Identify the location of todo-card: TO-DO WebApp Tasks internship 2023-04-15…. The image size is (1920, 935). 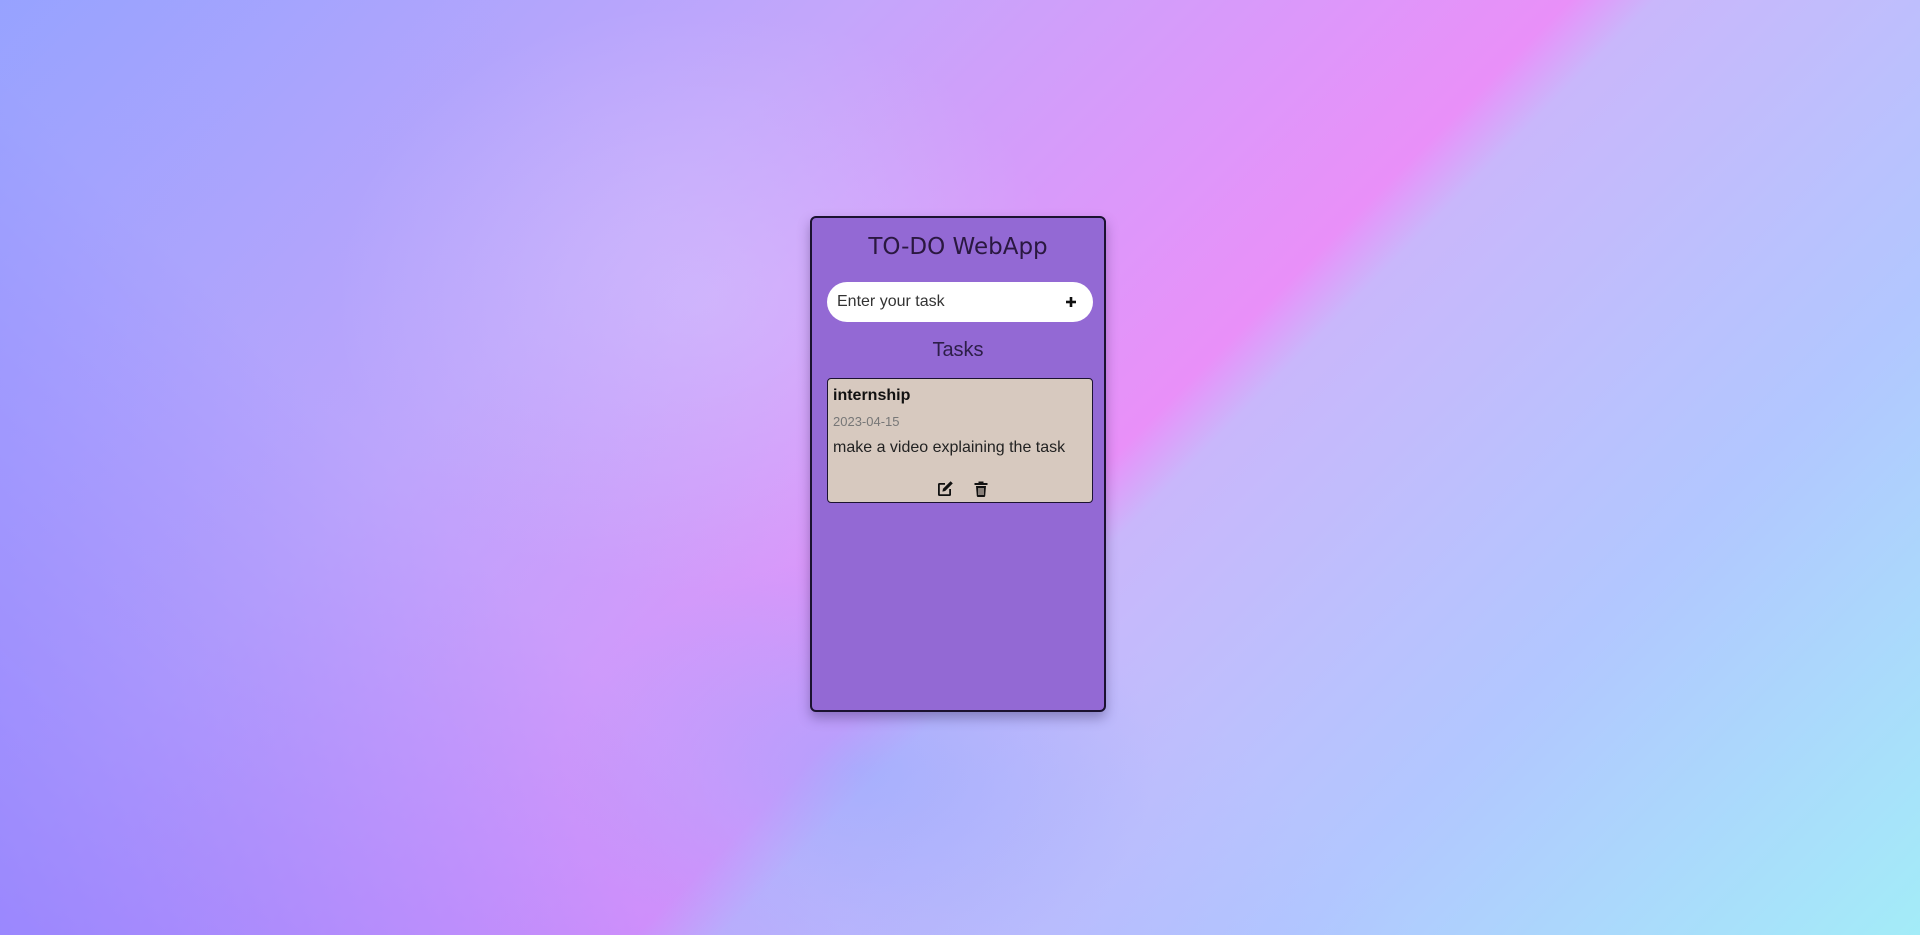
(958, 464).